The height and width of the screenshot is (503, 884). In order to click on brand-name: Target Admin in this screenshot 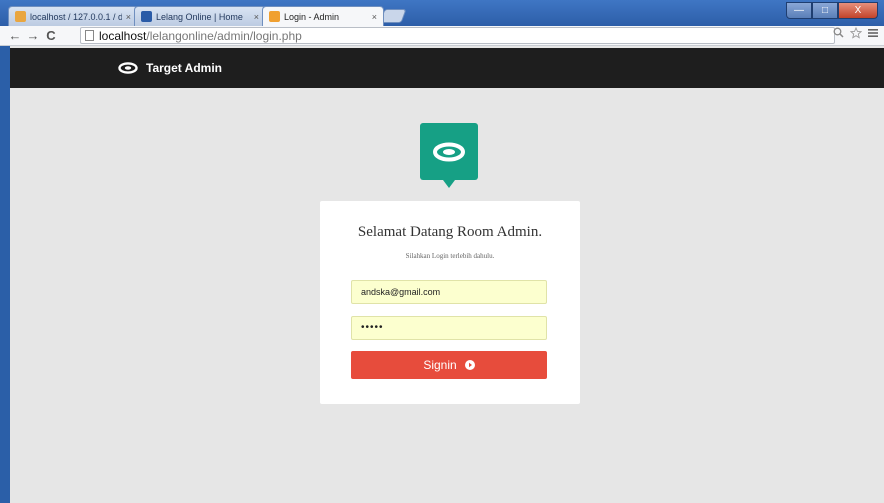, I will do `click(184, 68)`.